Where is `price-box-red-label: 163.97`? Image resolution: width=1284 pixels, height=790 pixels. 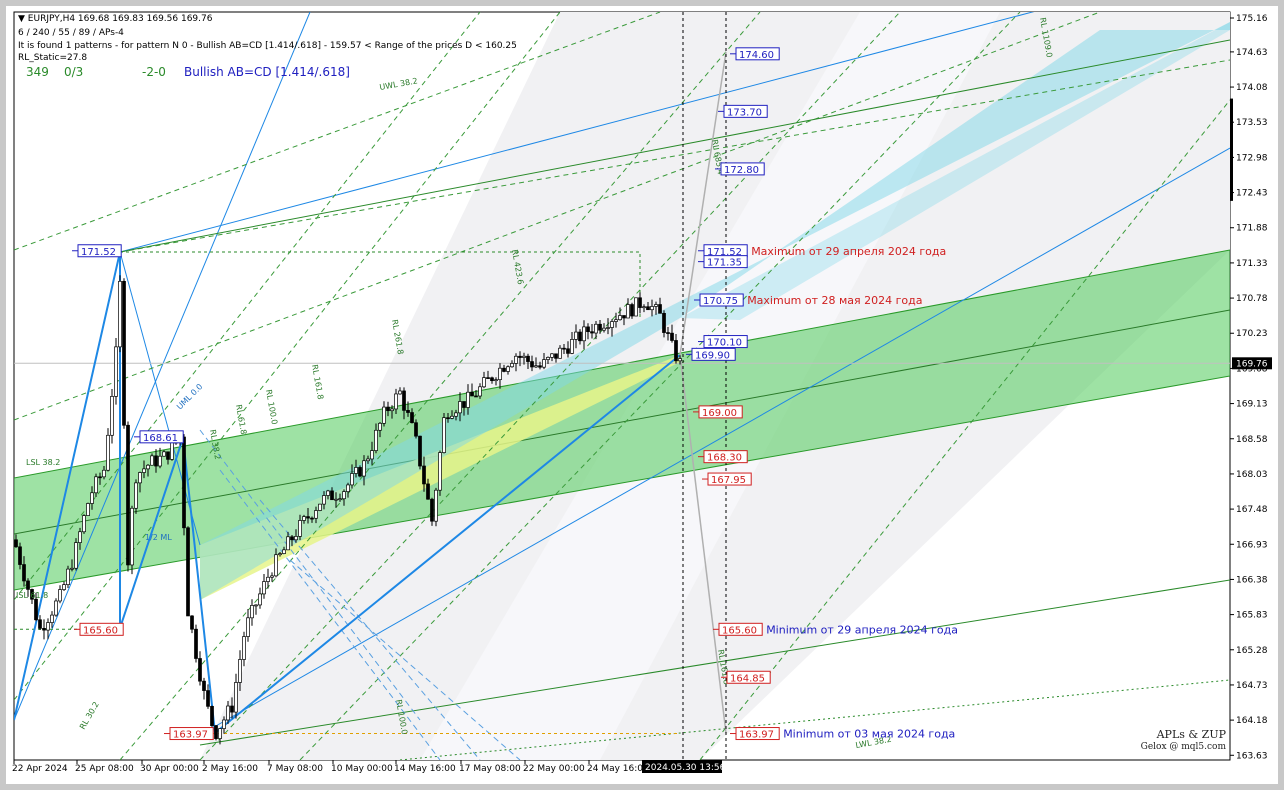
price-box-red-label: 163.97 is located at coordinates (756, 735).